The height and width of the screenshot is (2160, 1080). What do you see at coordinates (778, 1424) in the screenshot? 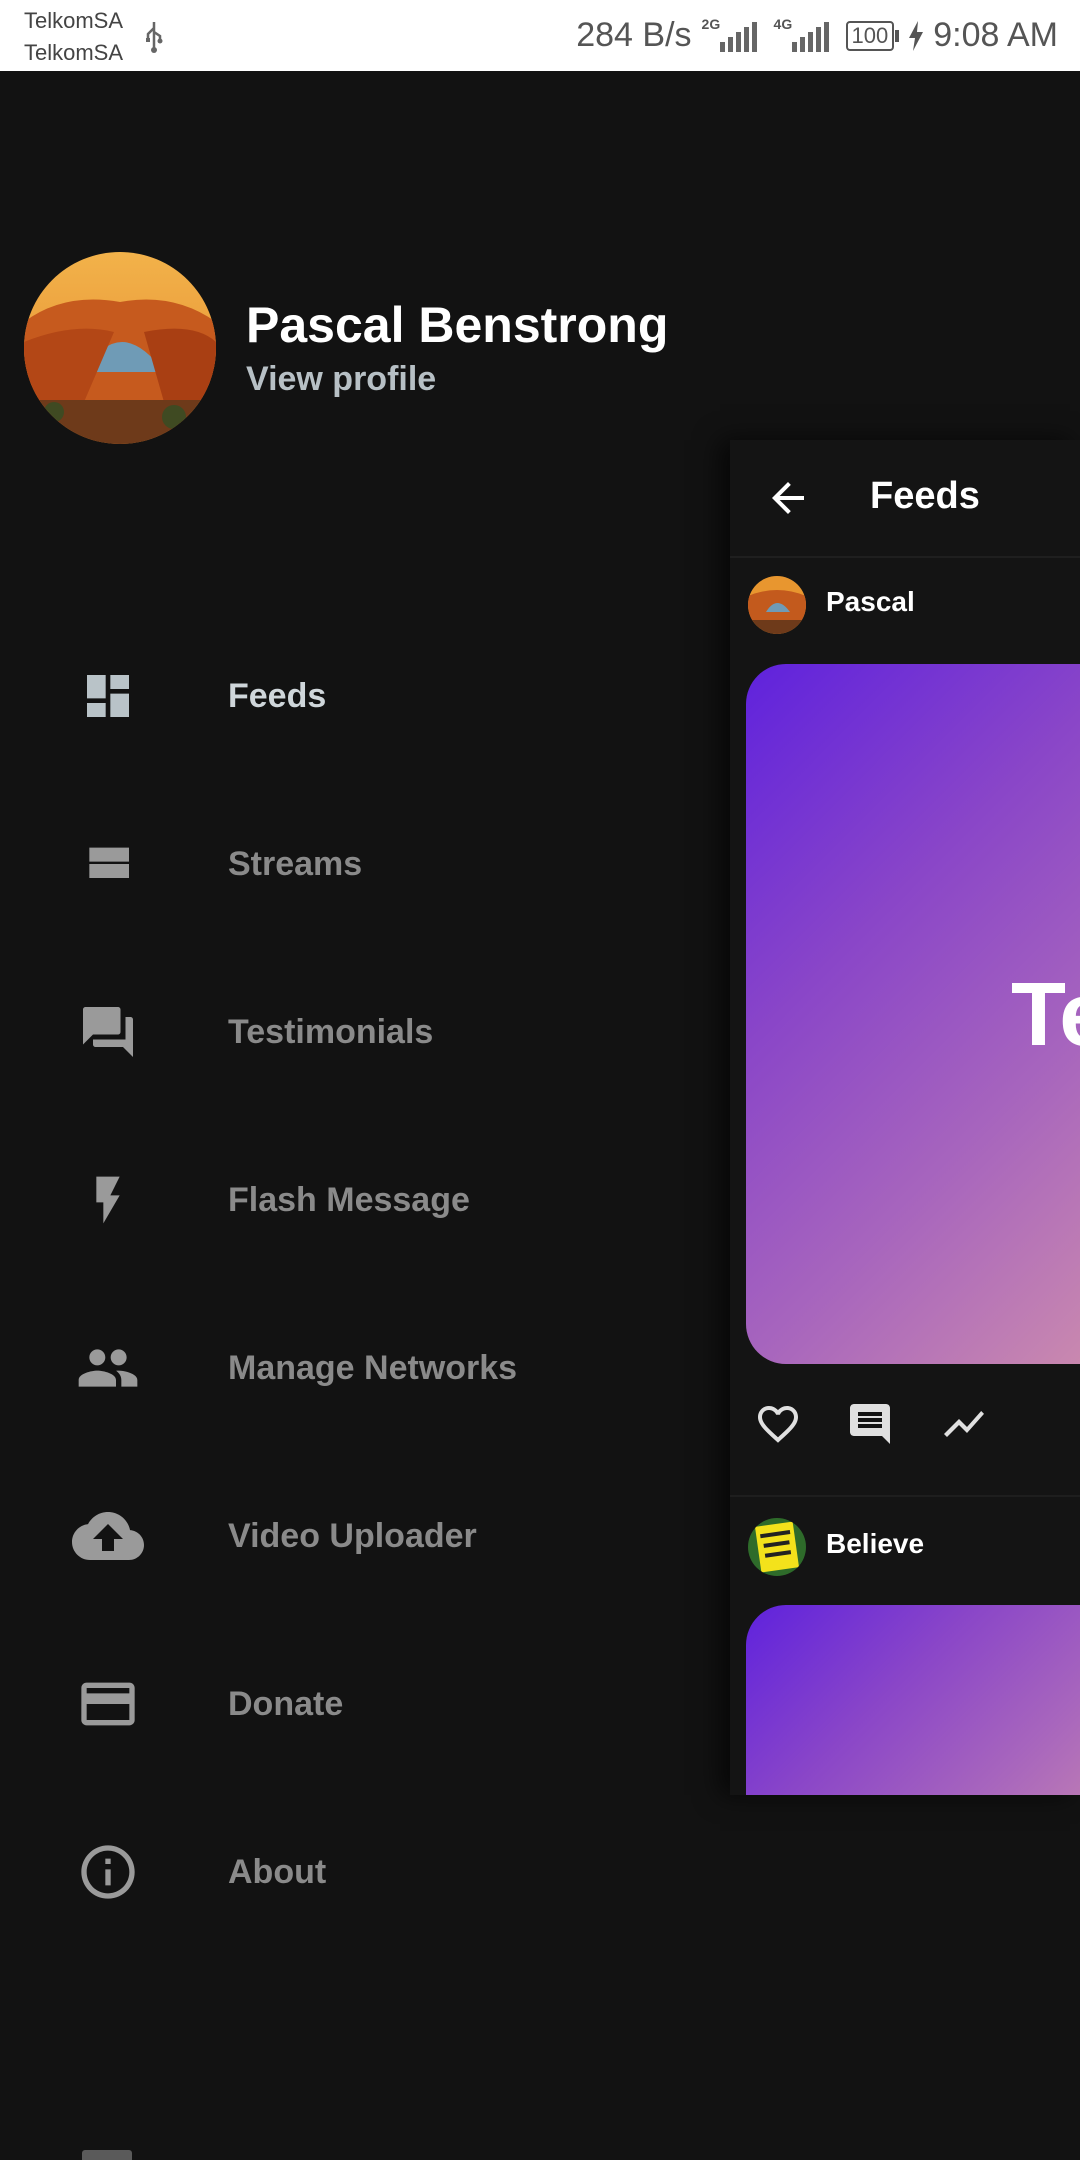
I see `heart-icon` at bounding box center [778, 1424].